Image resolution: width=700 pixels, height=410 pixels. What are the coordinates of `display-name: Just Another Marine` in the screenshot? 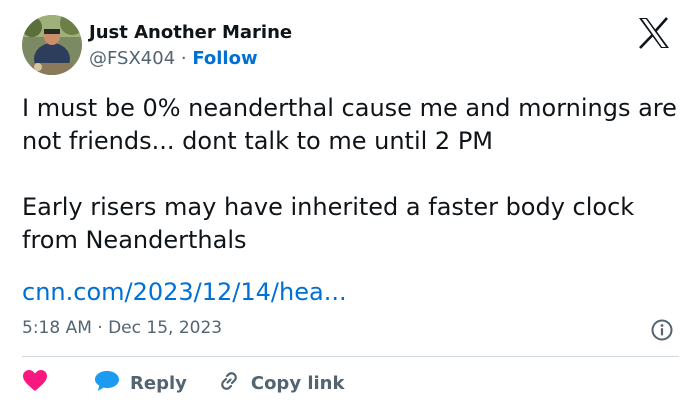 It's located at (190, 32).